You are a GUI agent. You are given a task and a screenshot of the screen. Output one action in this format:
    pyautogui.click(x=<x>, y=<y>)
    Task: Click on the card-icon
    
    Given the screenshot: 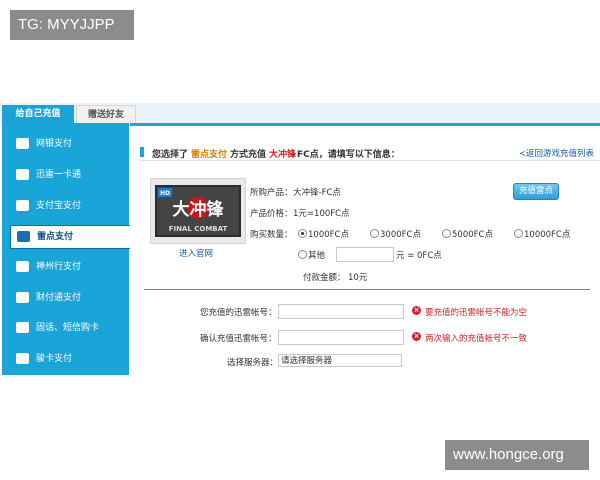 What is the action you would take?
    pyautogui.click(x=22, y=174)
    